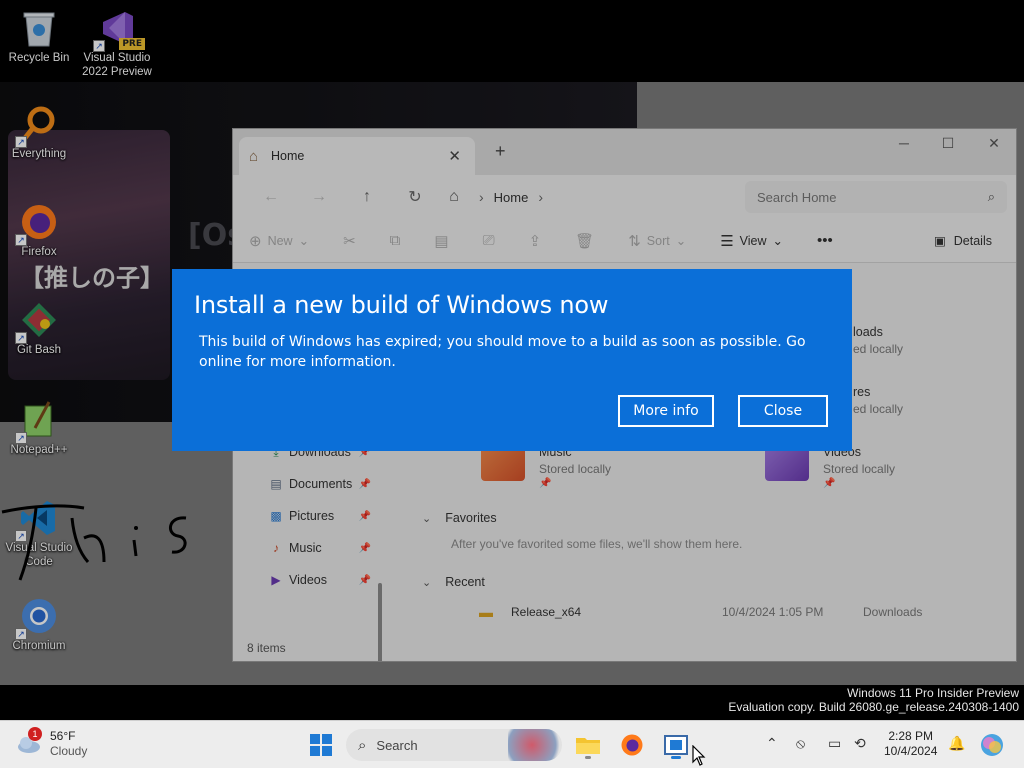 This screenshot has height=768, width=1024. I want to click on new-button: ⊕ New ⌄, so click(279, 241).